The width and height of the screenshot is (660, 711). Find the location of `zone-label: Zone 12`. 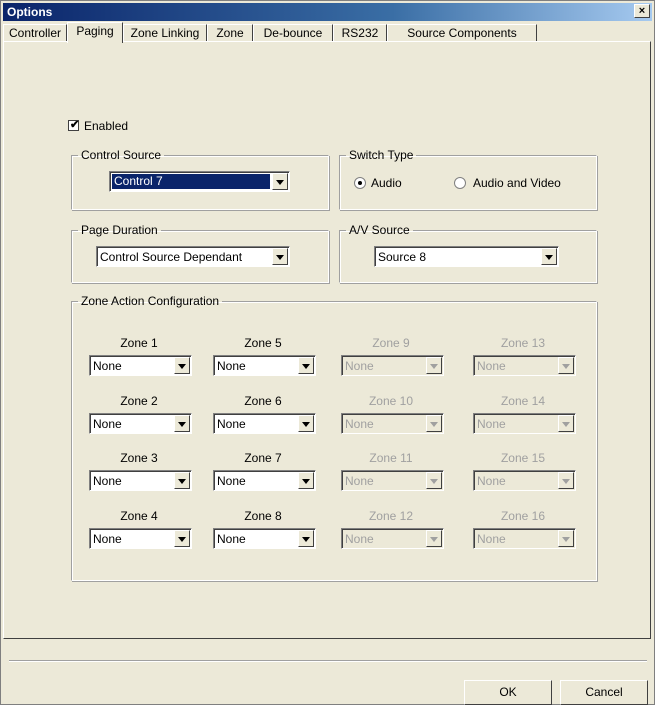

zone-label: Zone 12 is located at coordinates (391, 516).